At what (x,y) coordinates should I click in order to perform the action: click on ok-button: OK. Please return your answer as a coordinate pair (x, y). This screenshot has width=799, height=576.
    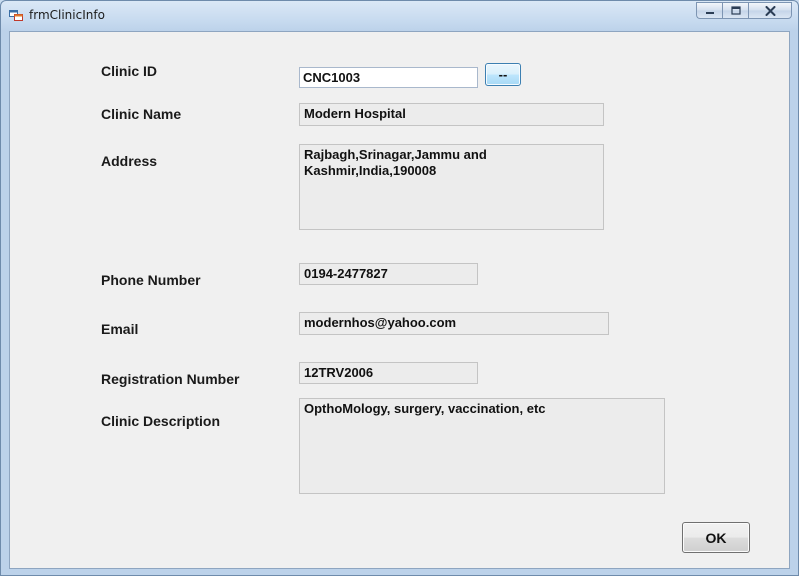
    Looking at the image, I should click on (716, 537).